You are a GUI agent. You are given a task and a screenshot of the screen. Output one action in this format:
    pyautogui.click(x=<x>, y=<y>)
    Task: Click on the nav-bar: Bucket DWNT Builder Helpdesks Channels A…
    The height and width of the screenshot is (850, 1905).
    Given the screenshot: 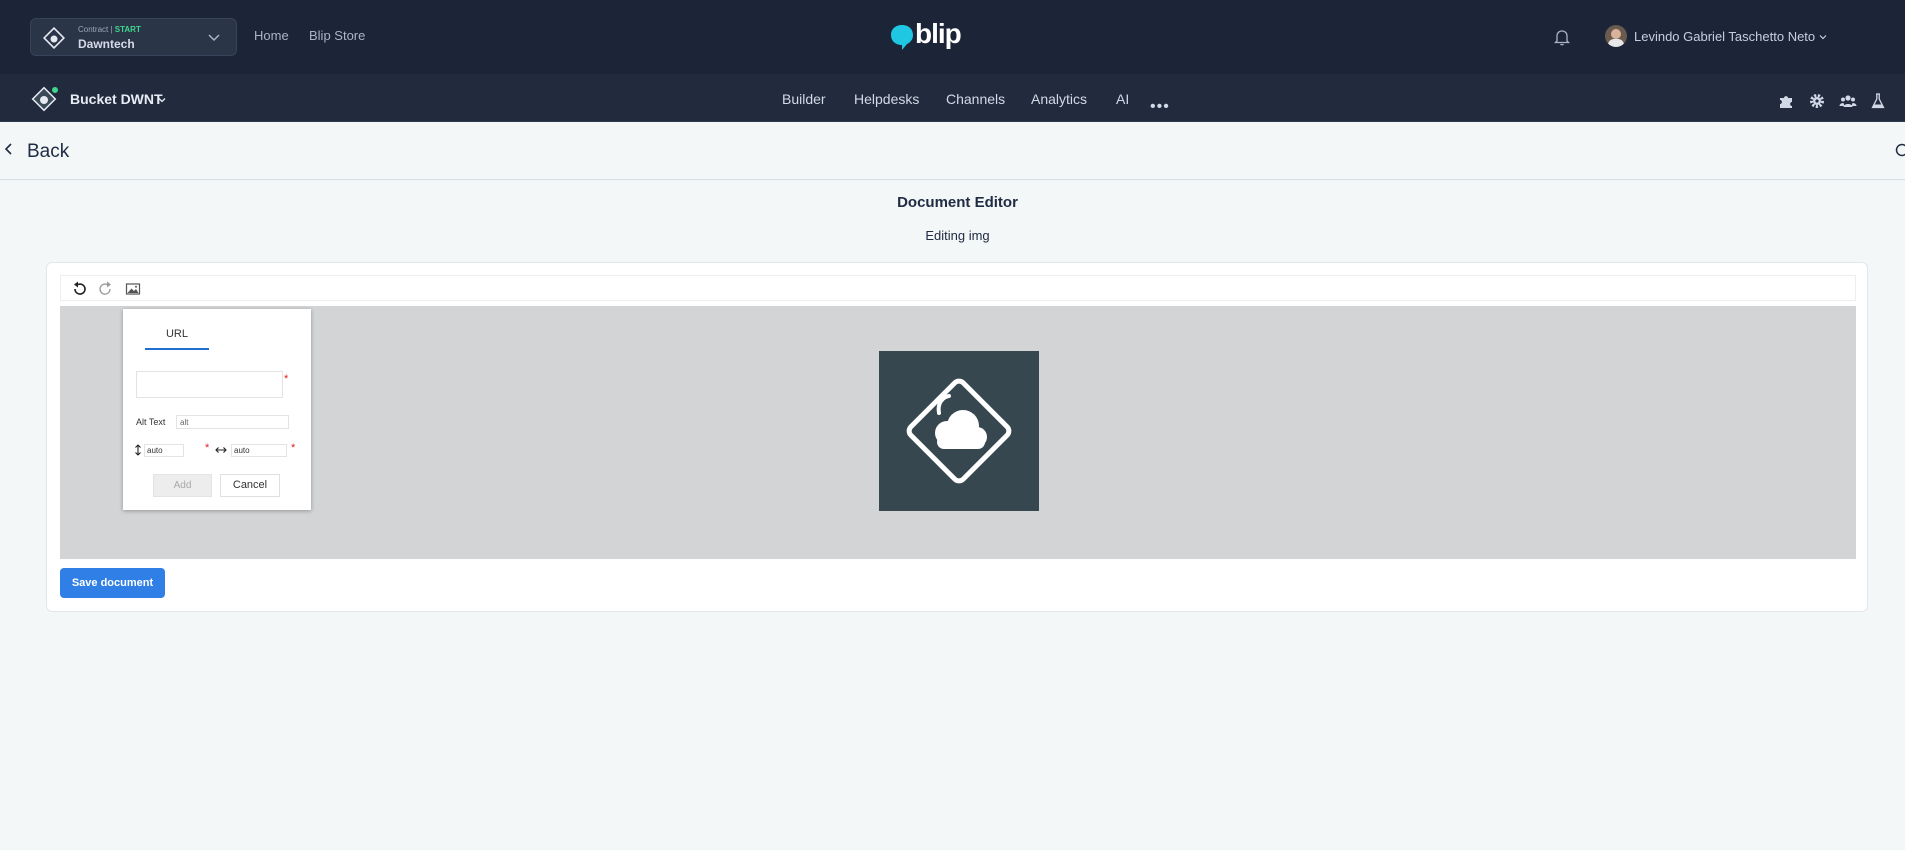 What is the action you would take?
    pyautogui.click(x=952, y=98)
    